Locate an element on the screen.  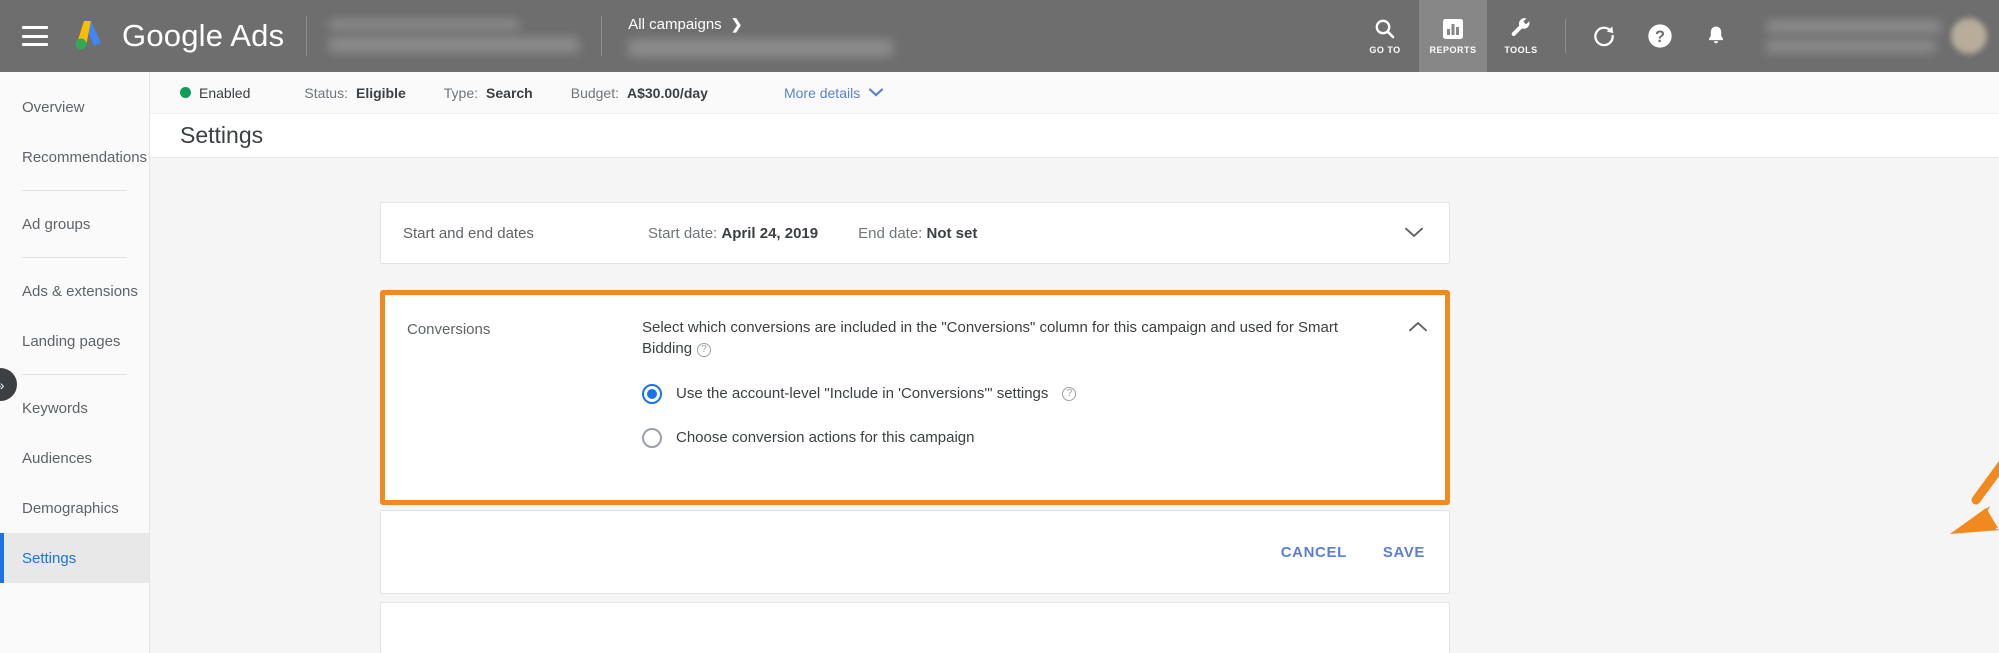
radio-choose-actions is located at coordinates (652, 437).